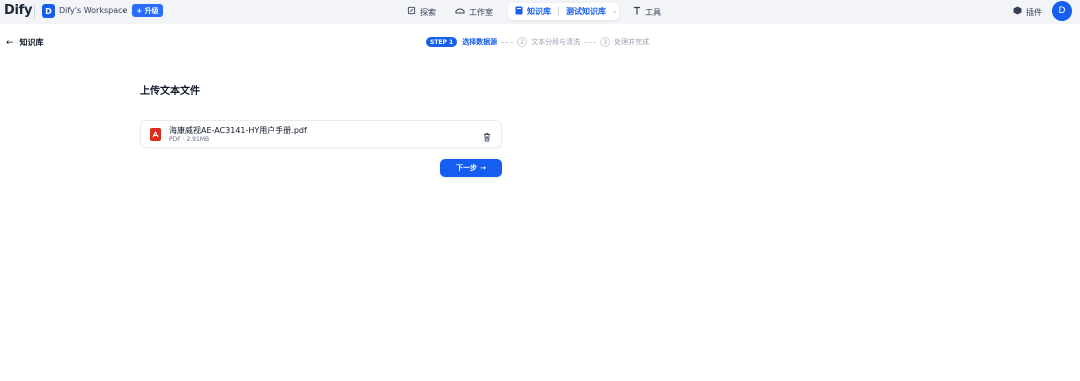 Image resolution: width=1080 pixels, height=381 pixels. What do you see at coordinates (10, 42) in the screenshot?
I see `arrow-left-icon: ←` at bounding box center [10, 42].